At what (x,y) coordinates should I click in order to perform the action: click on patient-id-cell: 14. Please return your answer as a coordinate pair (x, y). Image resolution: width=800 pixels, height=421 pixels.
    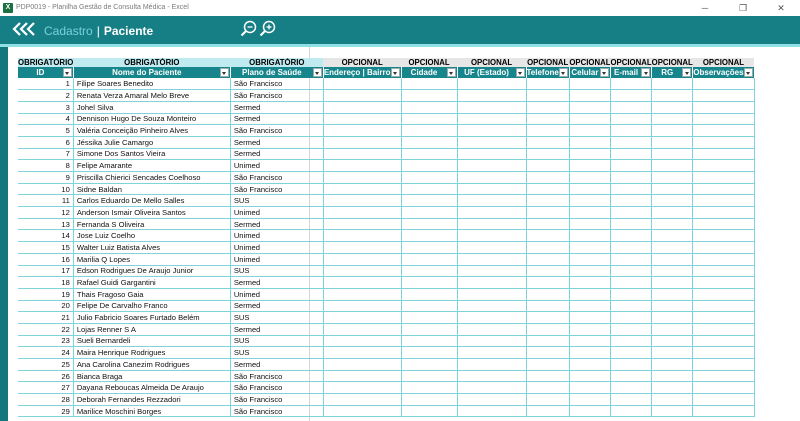
    Looking at the image, I should click on (46, 236).